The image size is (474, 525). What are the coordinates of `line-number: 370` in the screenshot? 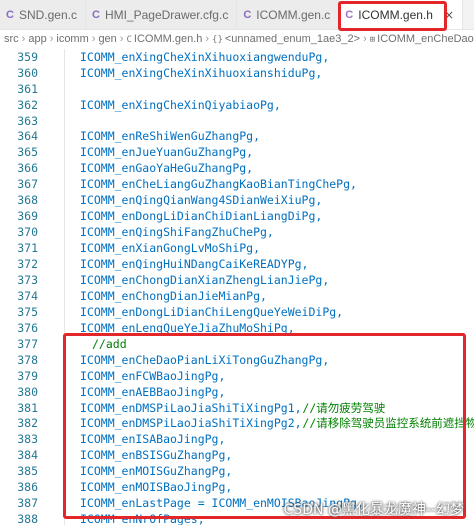 It's located at (27, 232).